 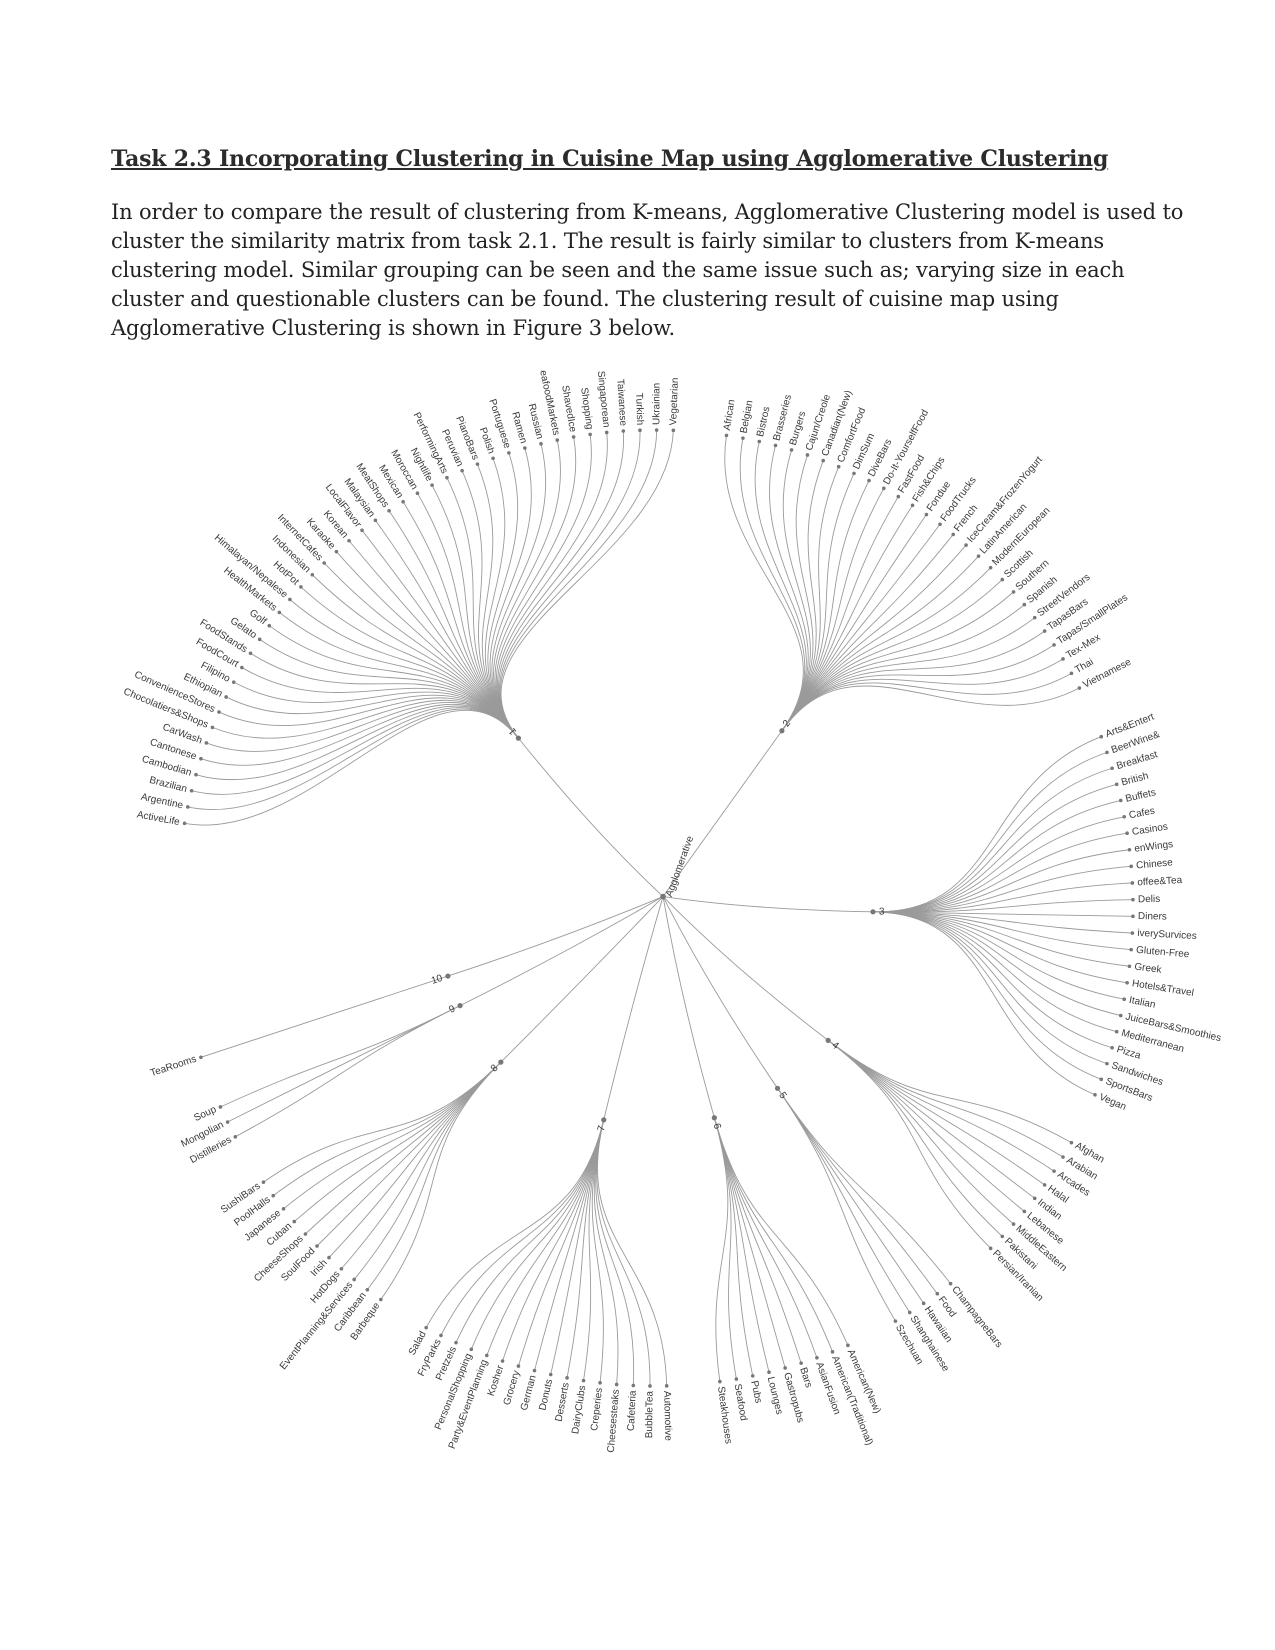 I want to click on leaf-label: TeaRooms, so click(x=173, y=1066).